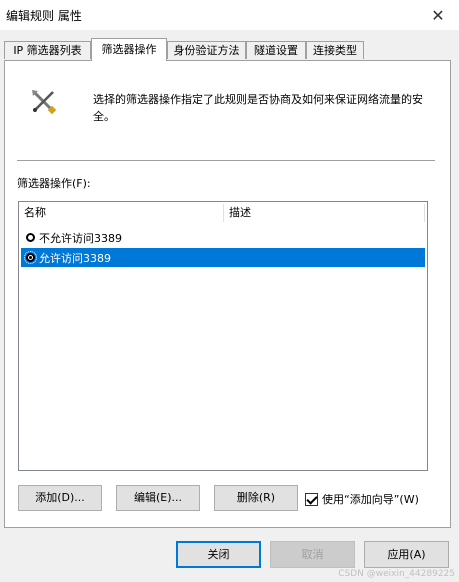  I want to click on list-item-name: 允许访问3389, so click(75, 258).